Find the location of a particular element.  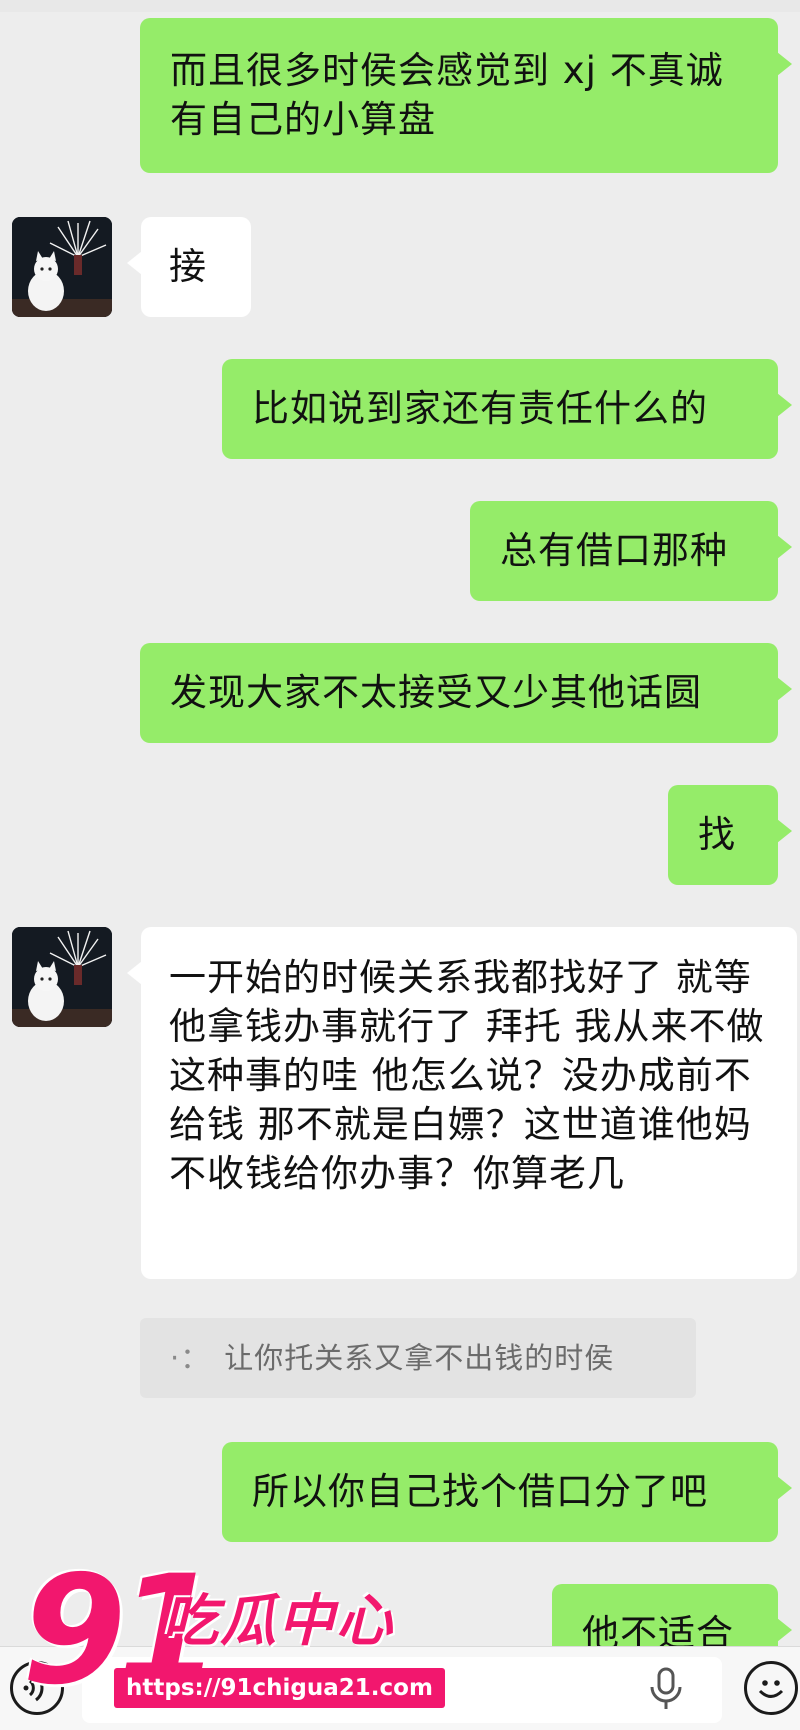

message-outgoing: 比如说到家还有责任什么的 is located at coordinates (507, 409).